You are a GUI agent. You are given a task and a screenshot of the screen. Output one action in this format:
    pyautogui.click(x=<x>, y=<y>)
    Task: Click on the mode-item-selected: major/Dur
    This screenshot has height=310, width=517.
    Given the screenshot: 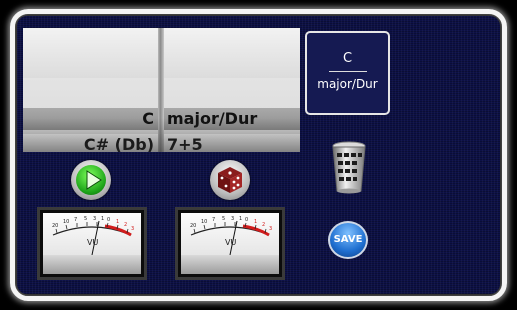 What is the action you would take?
    pyautogui.click(x=232, y=119)
    